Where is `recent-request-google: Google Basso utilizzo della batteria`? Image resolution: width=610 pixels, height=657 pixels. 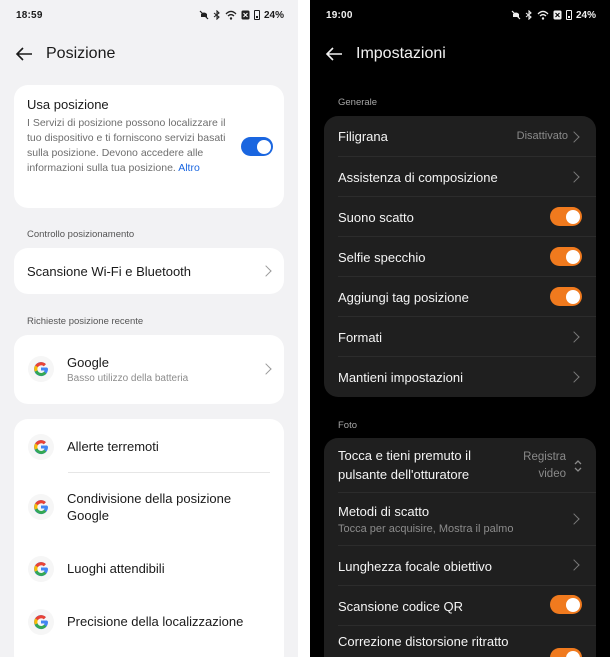 recent-request-google: Google Basso utilizzo della batteria is located at coordinates (149, 369).